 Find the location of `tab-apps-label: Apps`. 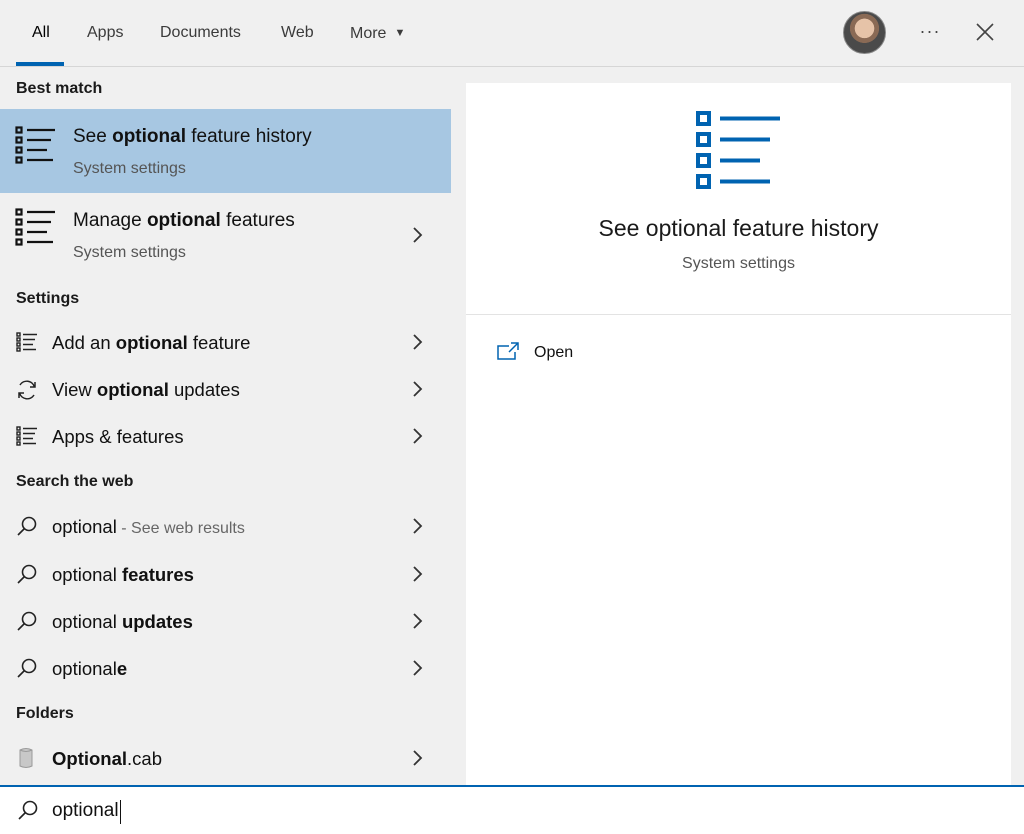

tab-apps-label: Apps is located at coordinates (105, 32).